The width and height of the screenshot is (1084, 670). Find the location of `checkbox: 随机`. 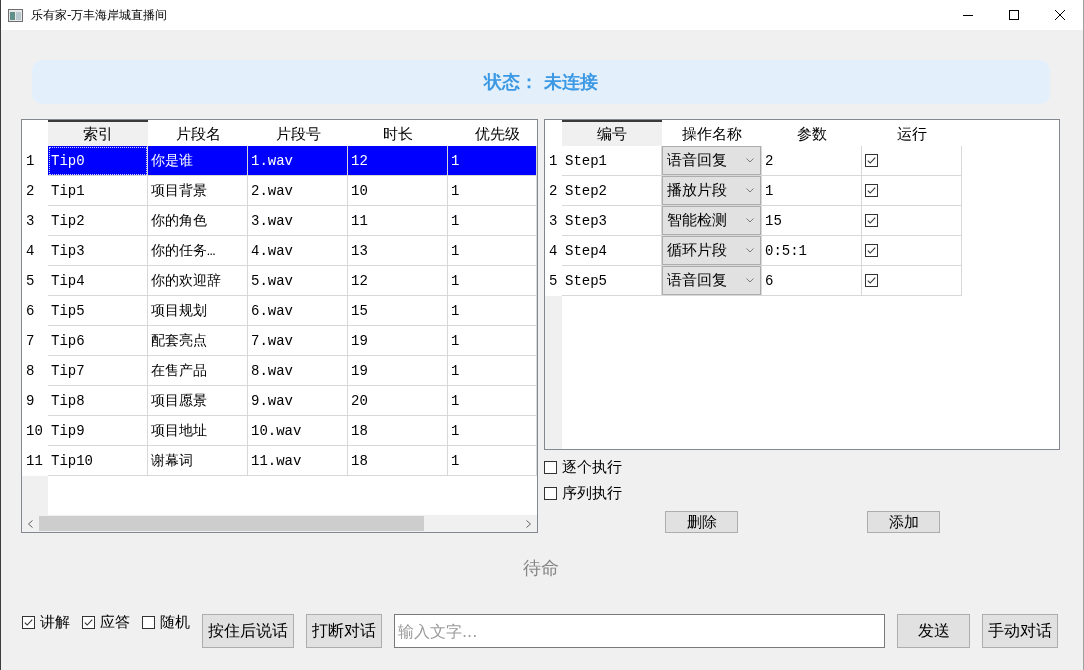

checkbox: 随机 is located at coordinates (166, 622).